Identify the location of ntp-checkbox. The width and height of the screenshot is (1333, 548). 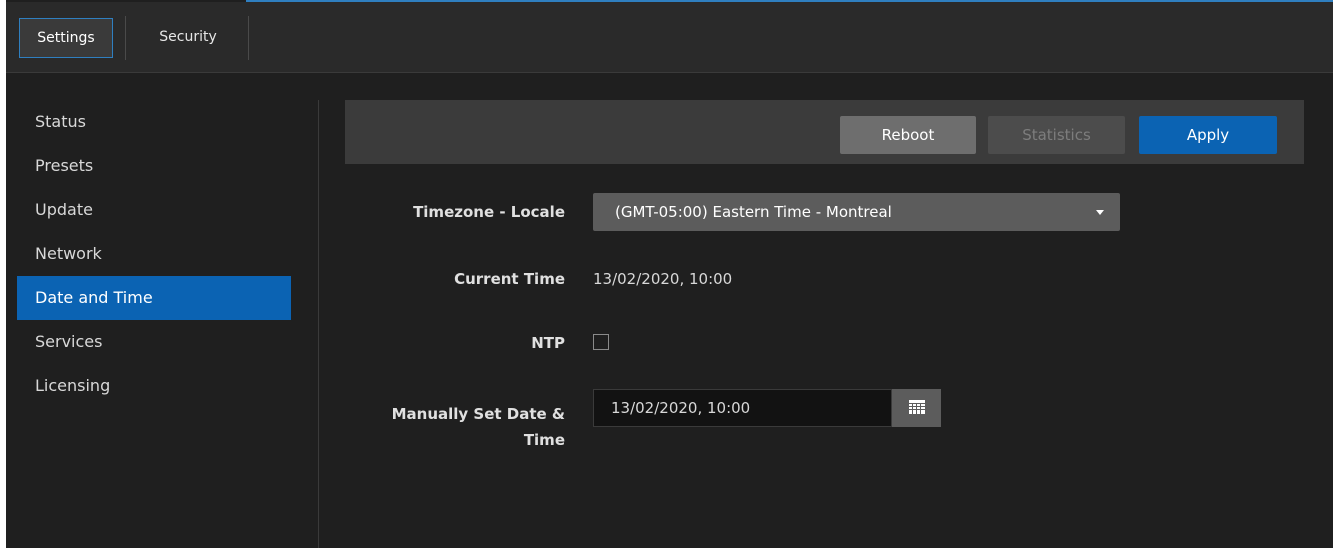
(601, 342).